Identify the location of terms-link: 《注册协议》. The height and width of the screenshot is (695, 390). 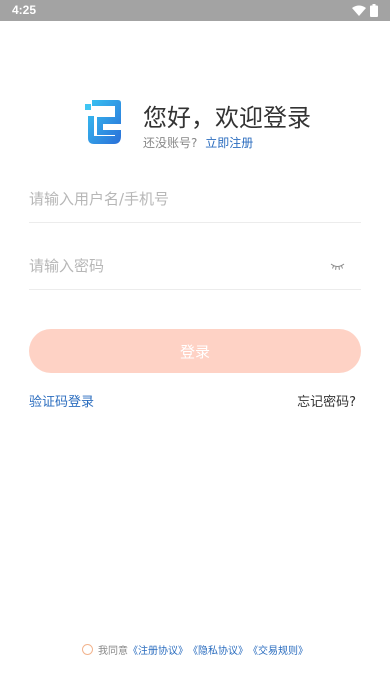
(158, 649).